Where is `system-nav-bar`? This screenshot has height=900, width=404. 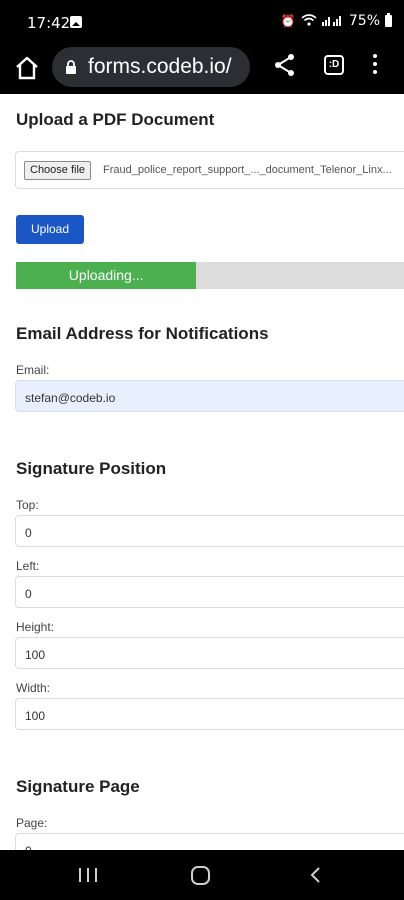 system-nav-bar is located at coordinates (202, 875).